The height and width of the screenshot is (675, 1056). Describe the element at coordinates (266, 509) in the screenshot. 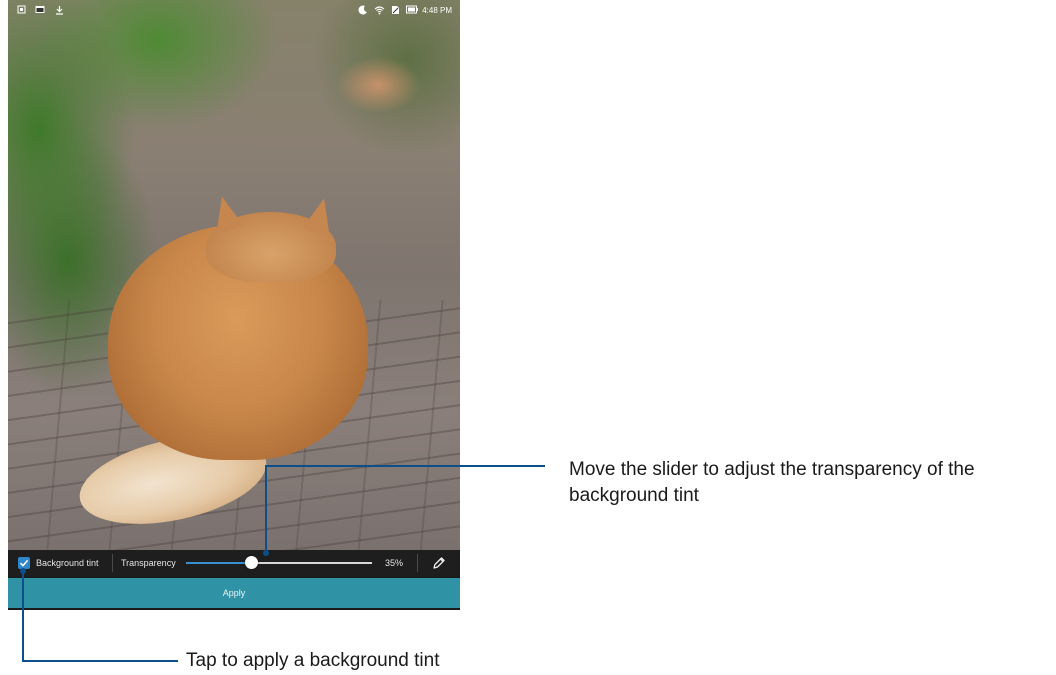

I see `slider-callout-line-vertical` at that location.